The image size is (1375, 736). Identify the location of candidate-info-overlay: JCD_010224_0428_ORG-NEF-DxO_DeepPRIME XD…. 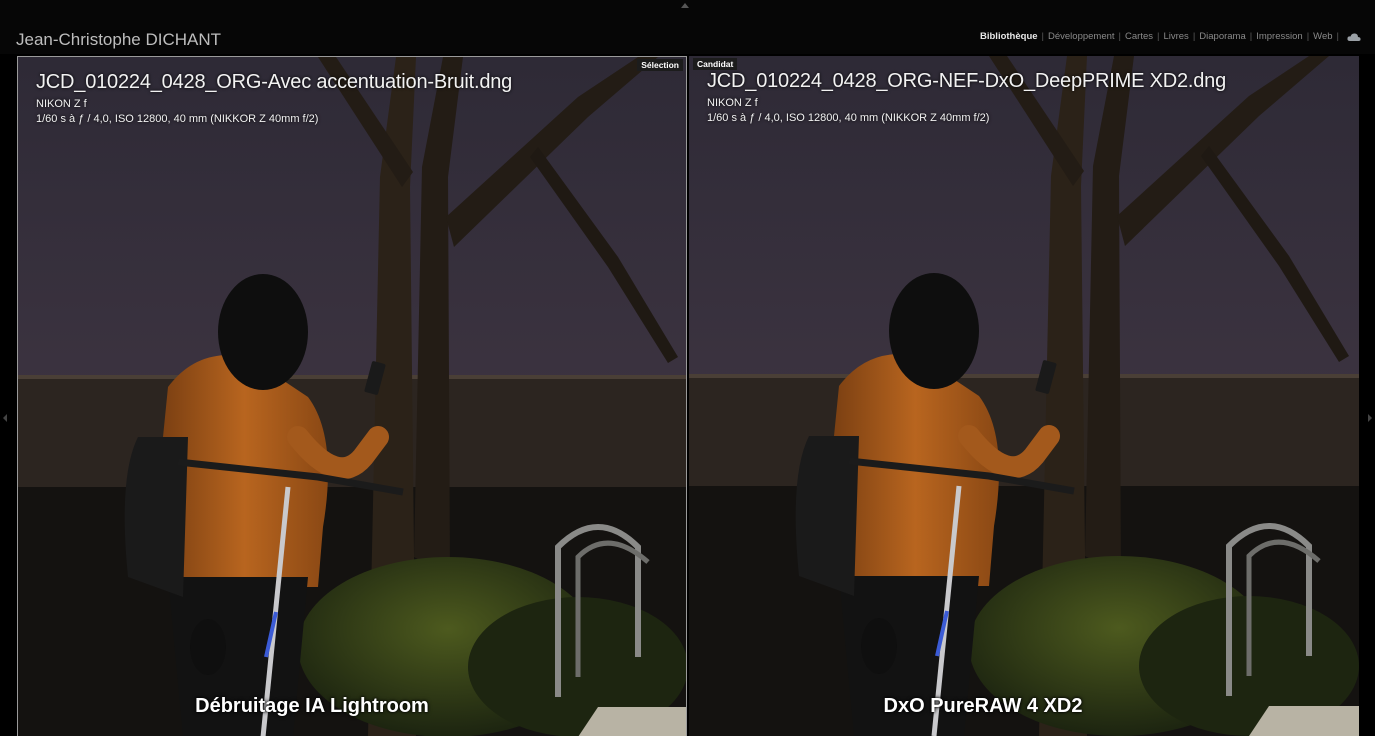
(966, 97).